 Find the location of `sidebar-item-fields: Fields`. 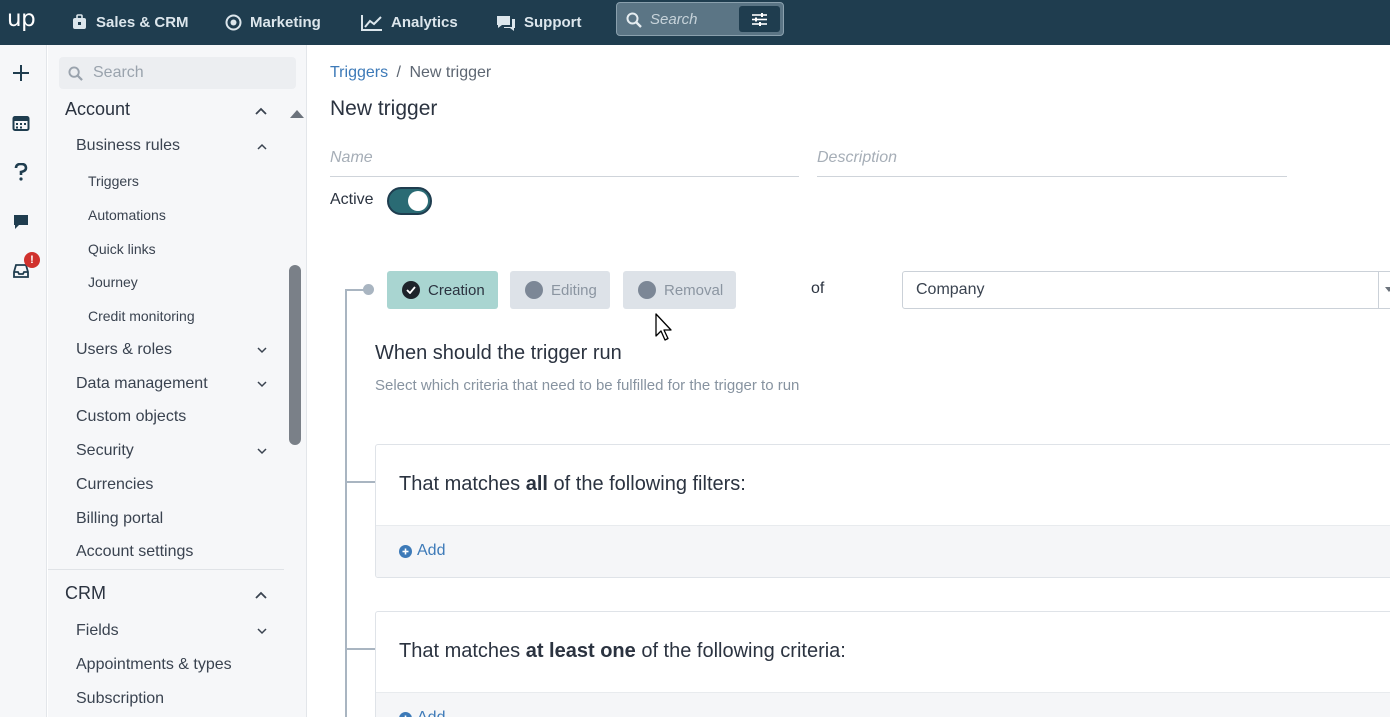

sidebar-item-fields: Fields is located at coordinates (171, 631).